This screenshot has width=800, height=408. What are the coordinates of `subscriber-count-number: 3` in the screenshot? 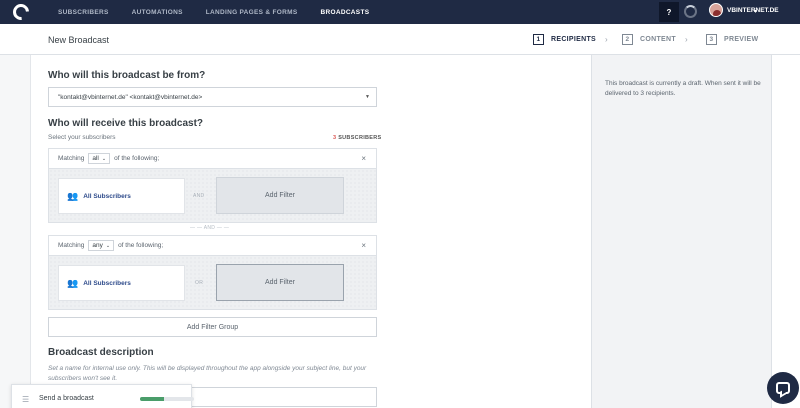 It's located at (335, 138).